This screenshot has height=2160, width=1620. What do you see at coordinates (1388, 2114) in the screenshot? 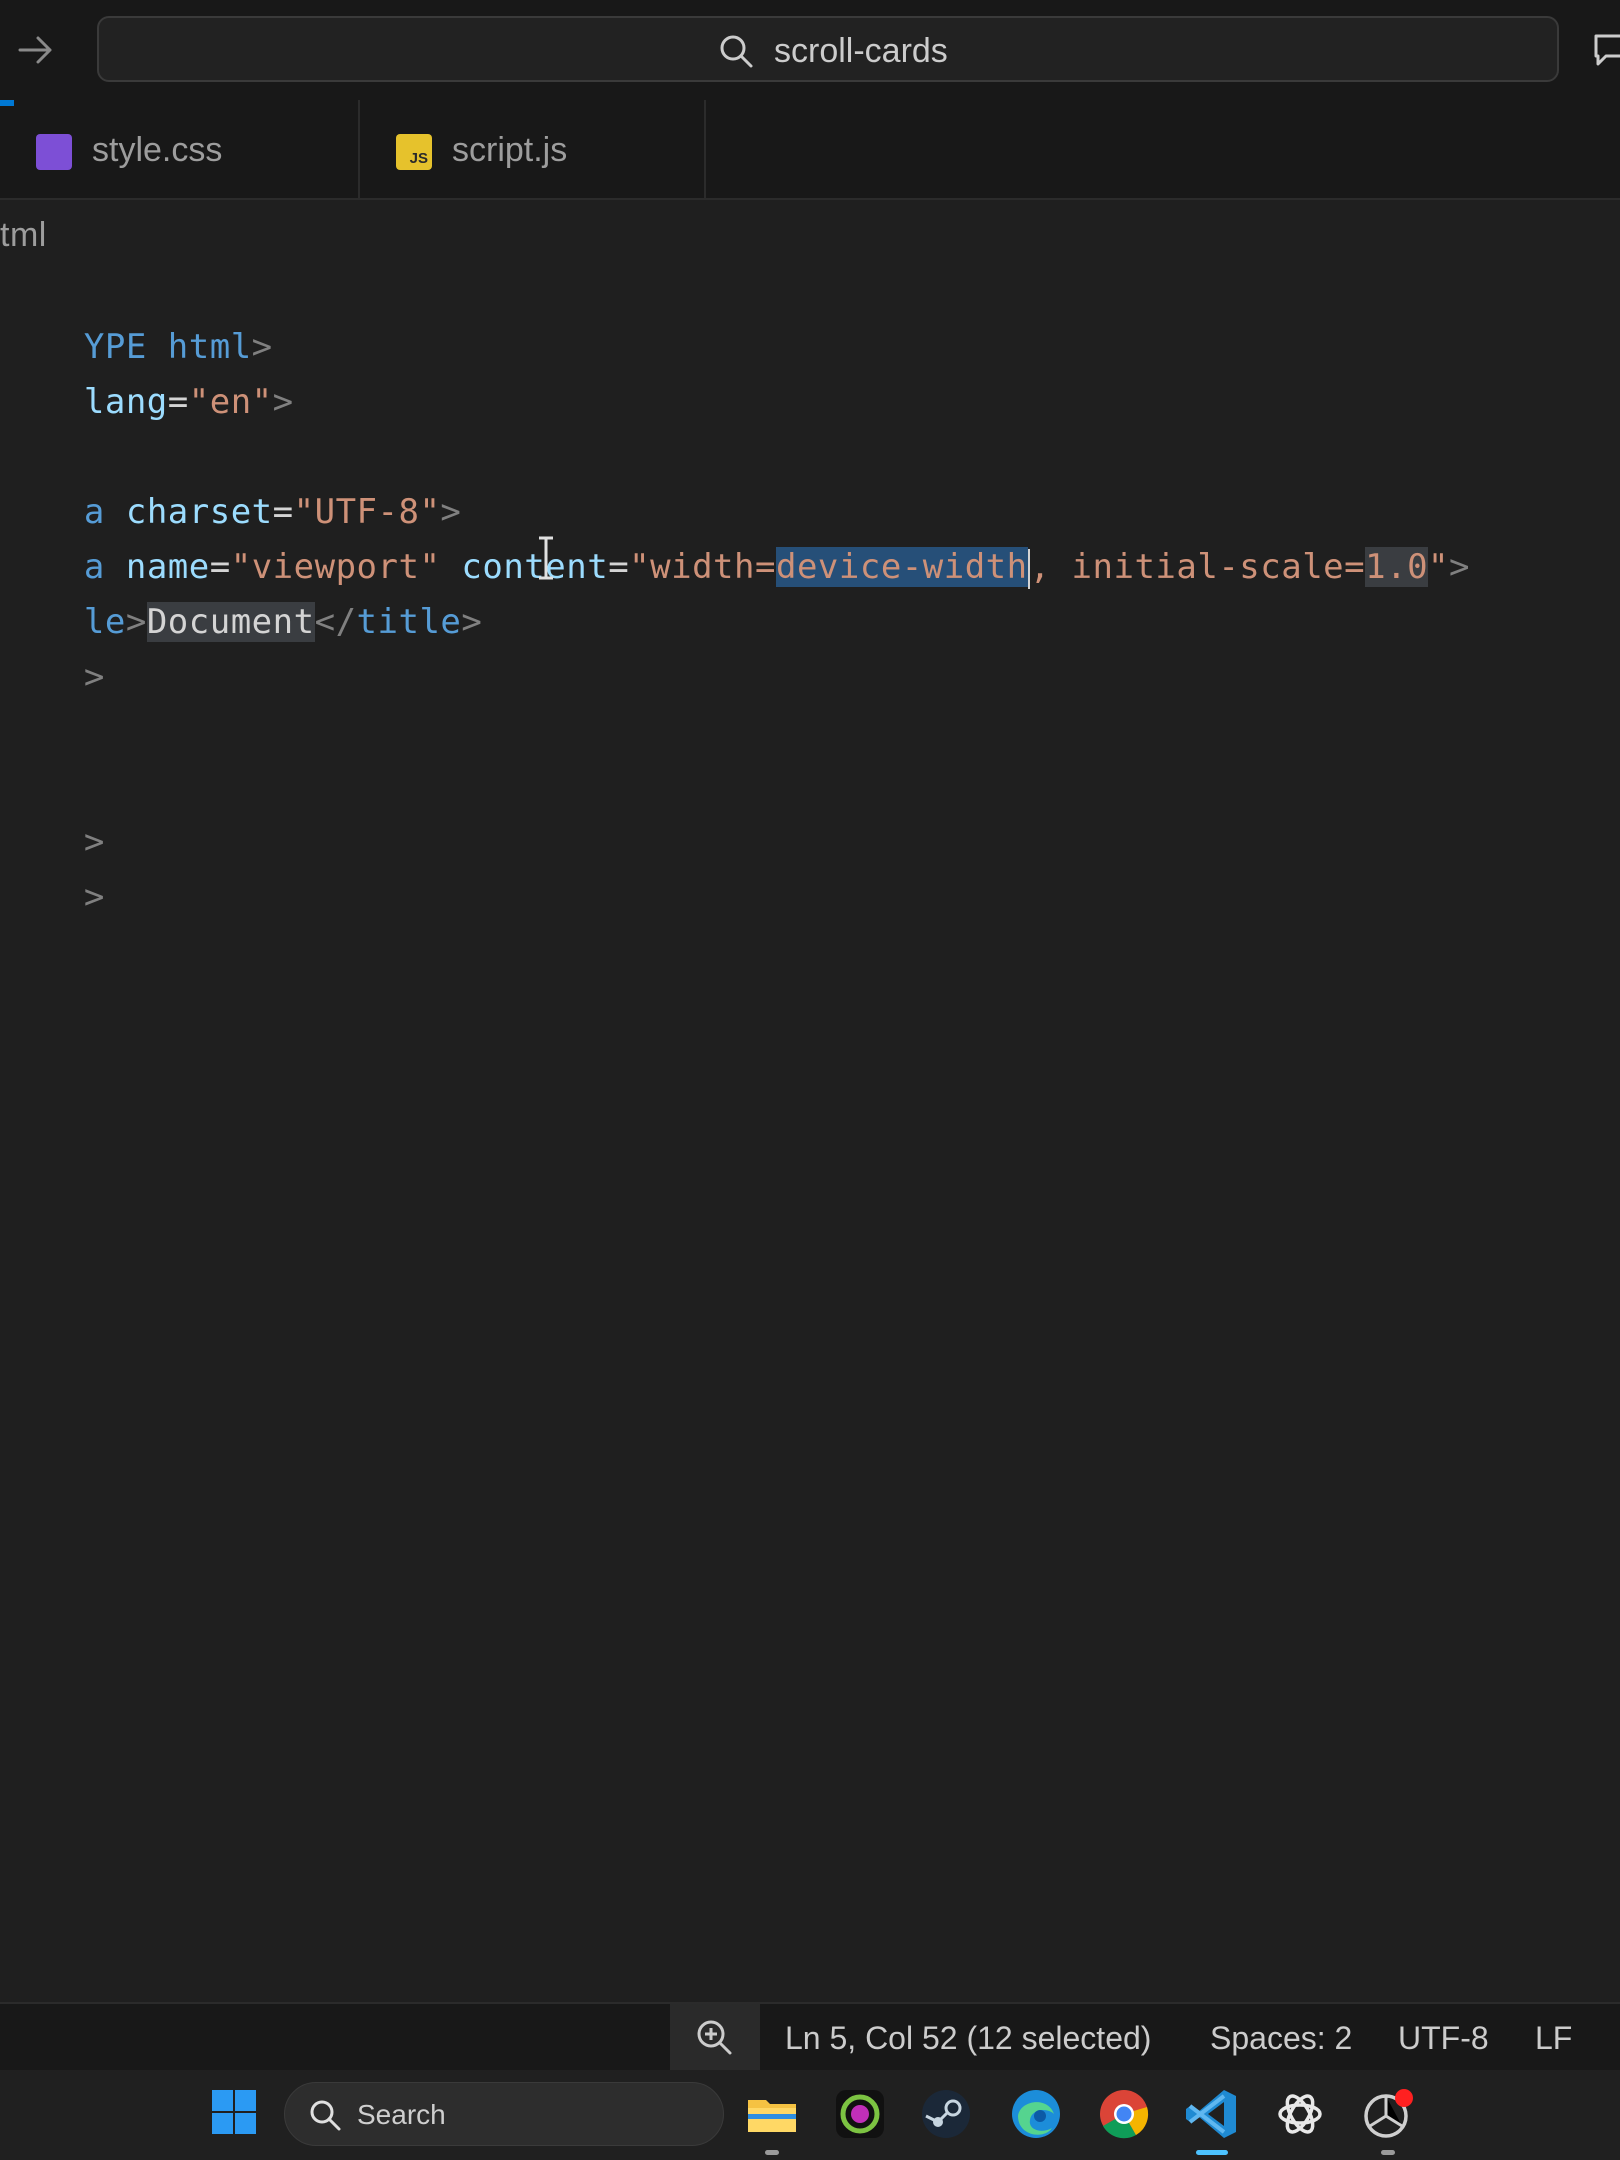
I see `other-app-icon` at bounding box center [1388, 2114].